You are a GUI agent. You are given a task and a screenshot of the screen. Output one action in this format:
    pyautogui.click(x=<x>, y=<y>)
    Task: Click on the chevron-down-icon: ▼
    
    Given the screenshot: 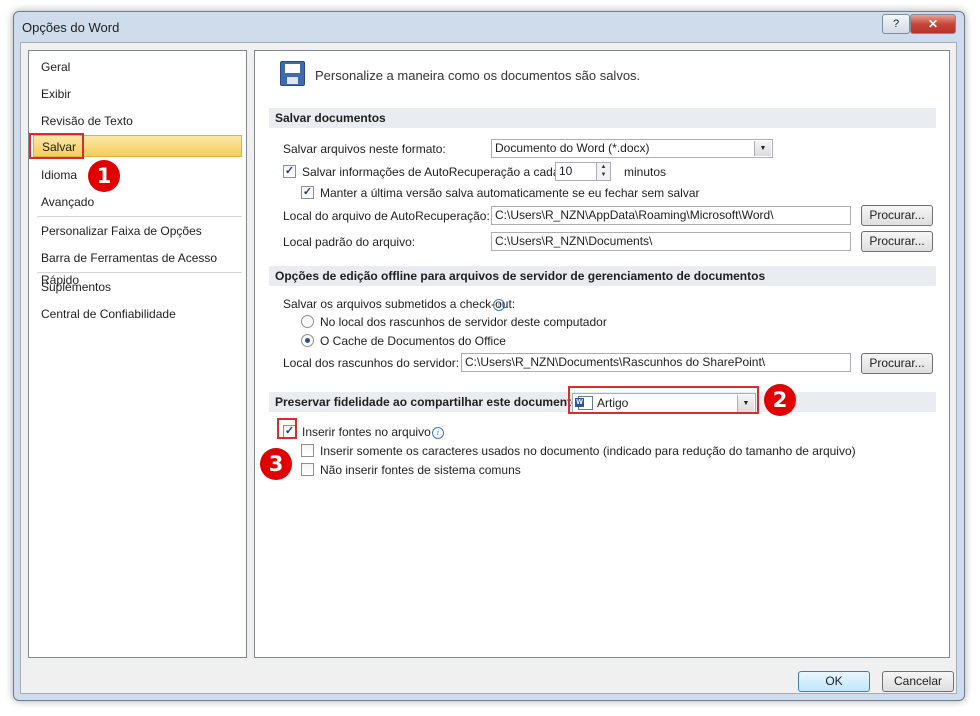 What is the action you would take?
    pyautogui.click(x=762, y=148)
    